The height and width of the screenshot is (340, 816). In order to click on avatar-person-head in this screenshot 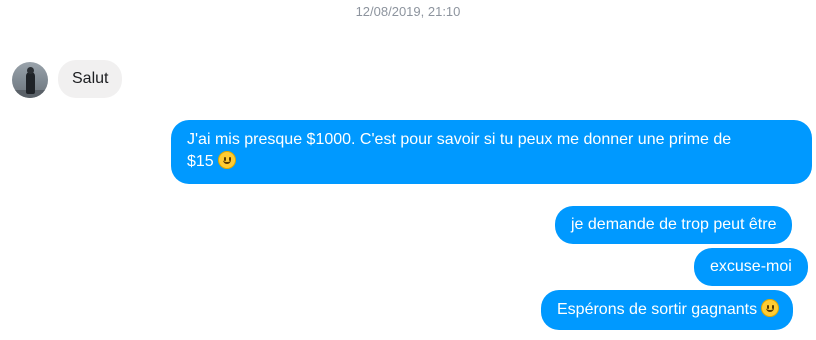, I will do `click(30, 70)`.